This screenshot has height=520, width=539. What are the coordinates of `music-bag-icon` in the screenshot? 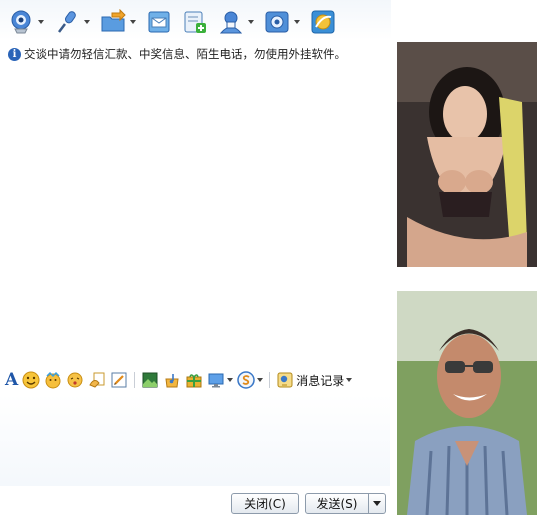 It's located at (172, 381).